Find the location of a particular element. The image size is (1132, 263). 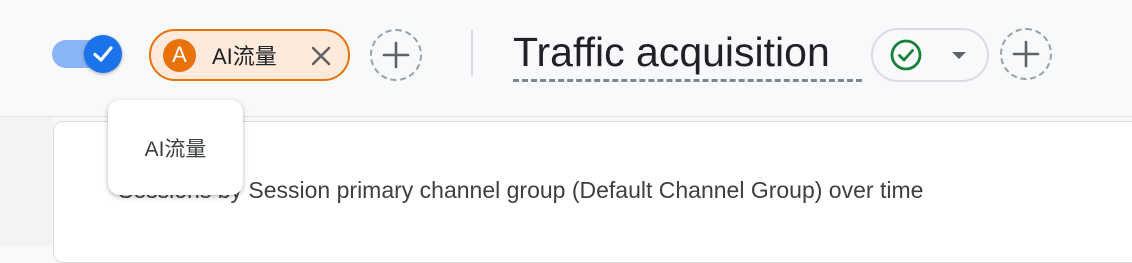

left-gutter is located at coordinates (26, 181).